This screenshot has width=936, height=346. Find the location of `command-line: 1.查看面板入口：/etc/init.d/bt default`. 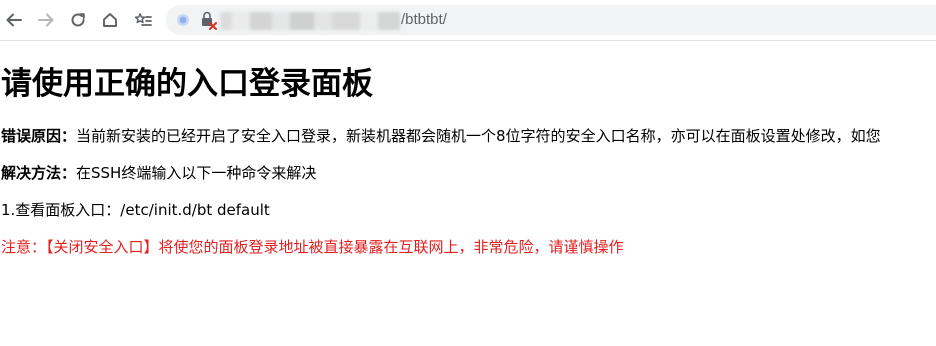

command-line: 1.查看面板入口：/etc/init.d/bt default is located at coordinates (135, 210).